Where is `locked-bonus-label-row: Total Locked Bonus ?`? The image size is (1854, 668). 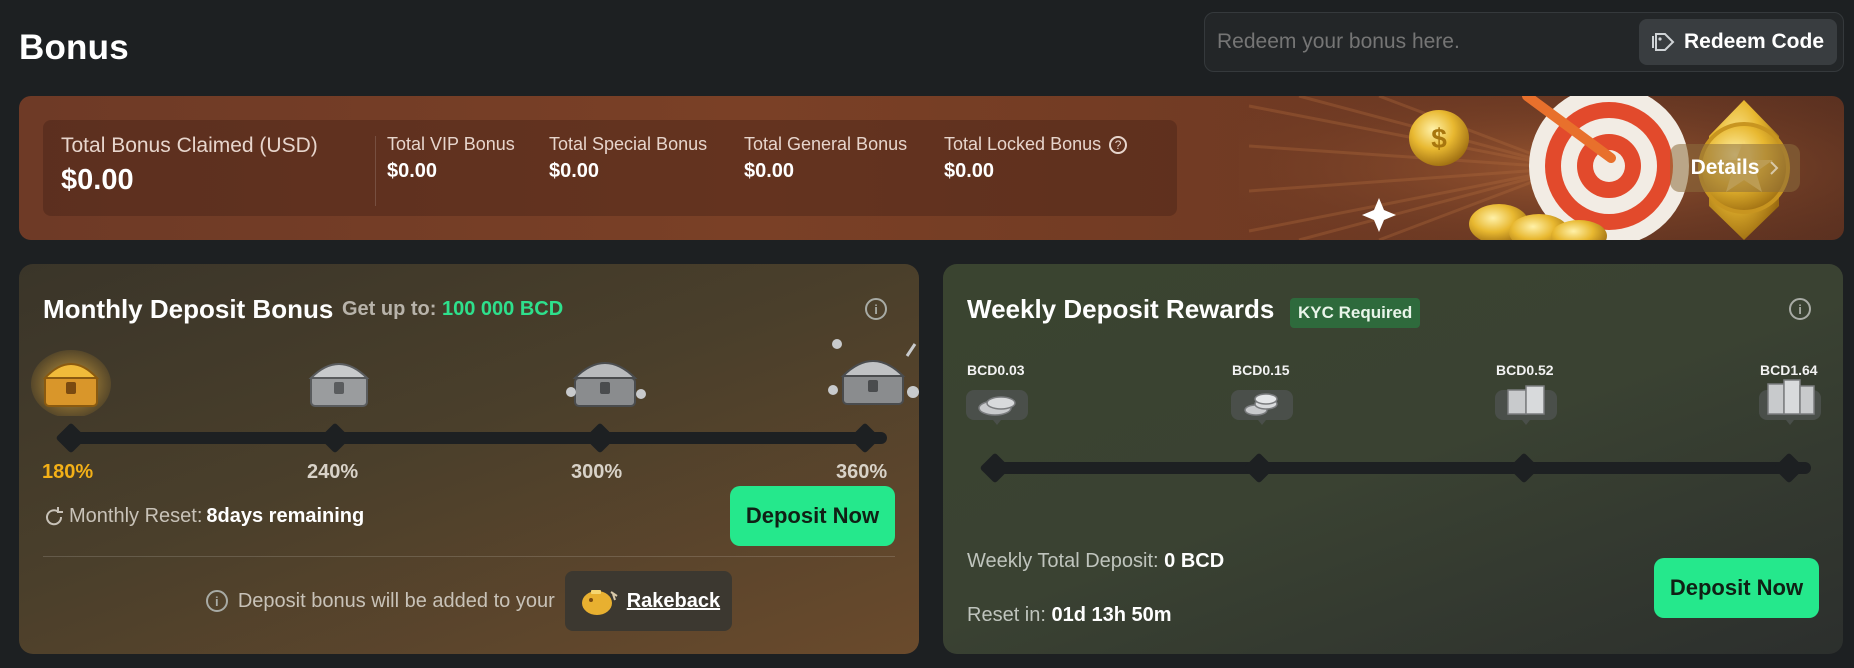
locked-bonus-label-row: Total Locked Bonus ? is located at coordinates (1036, 144).